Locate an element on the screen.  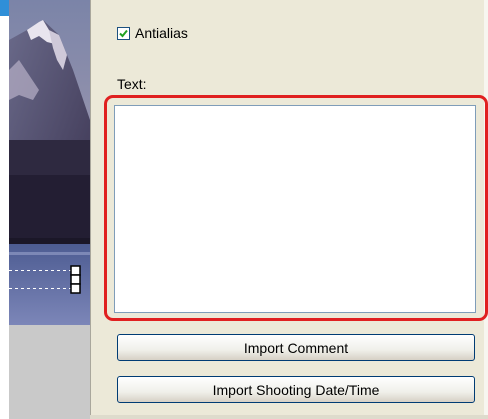
text-field-label: Text: is located at coordinates (132, 84).